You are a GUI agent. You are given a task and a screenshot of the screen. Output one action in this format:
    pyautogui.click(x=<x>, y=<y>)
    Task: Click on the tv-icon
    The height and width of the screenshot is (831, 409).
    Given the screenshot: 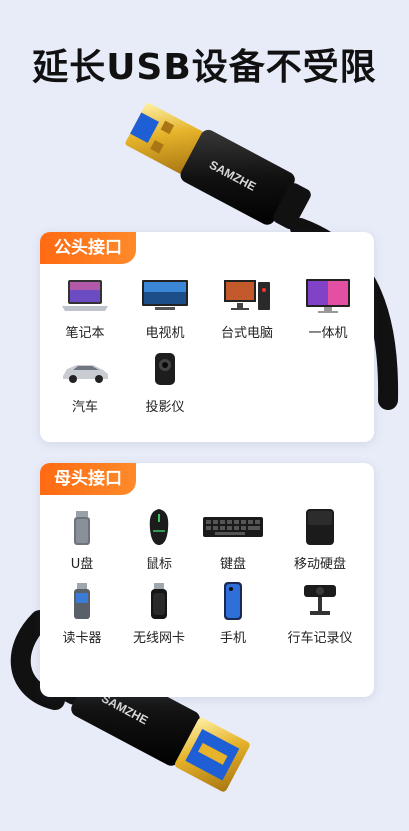 What is the action you would take?
    pyautogui.click(x=165, y=296)
    